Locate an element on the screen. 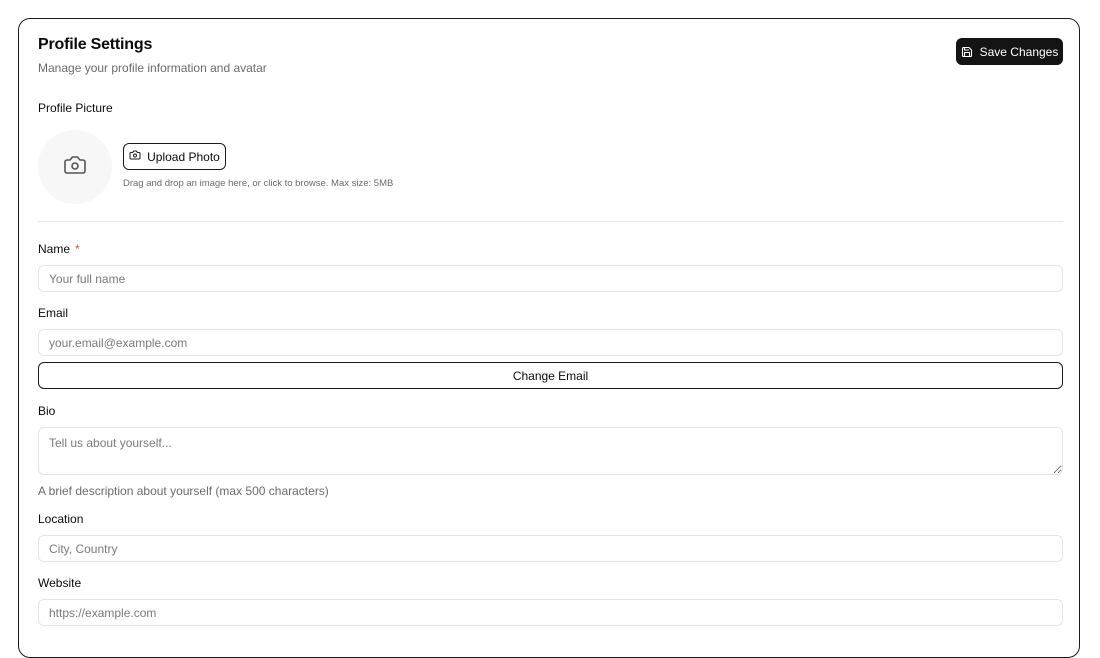 Image resolution: width=1100 pixels, height=658 pixels. required-marker: * is located at coordinates (77, 249).